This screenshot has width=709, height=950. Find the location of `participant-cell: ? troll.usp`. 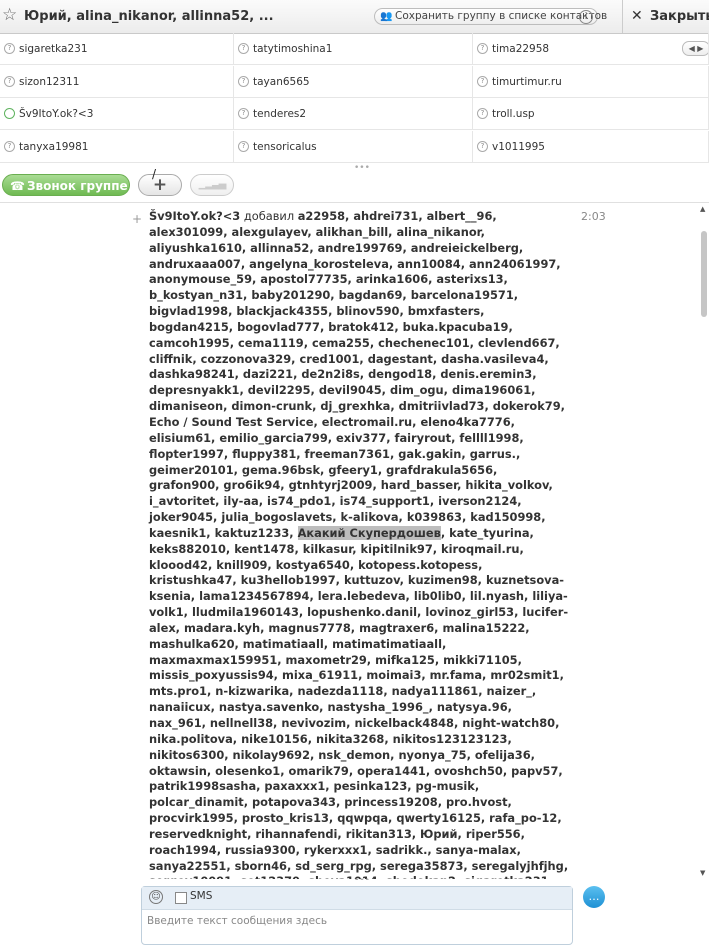

participant-cell: ? troll.usp is located at coordinates (591, 114).